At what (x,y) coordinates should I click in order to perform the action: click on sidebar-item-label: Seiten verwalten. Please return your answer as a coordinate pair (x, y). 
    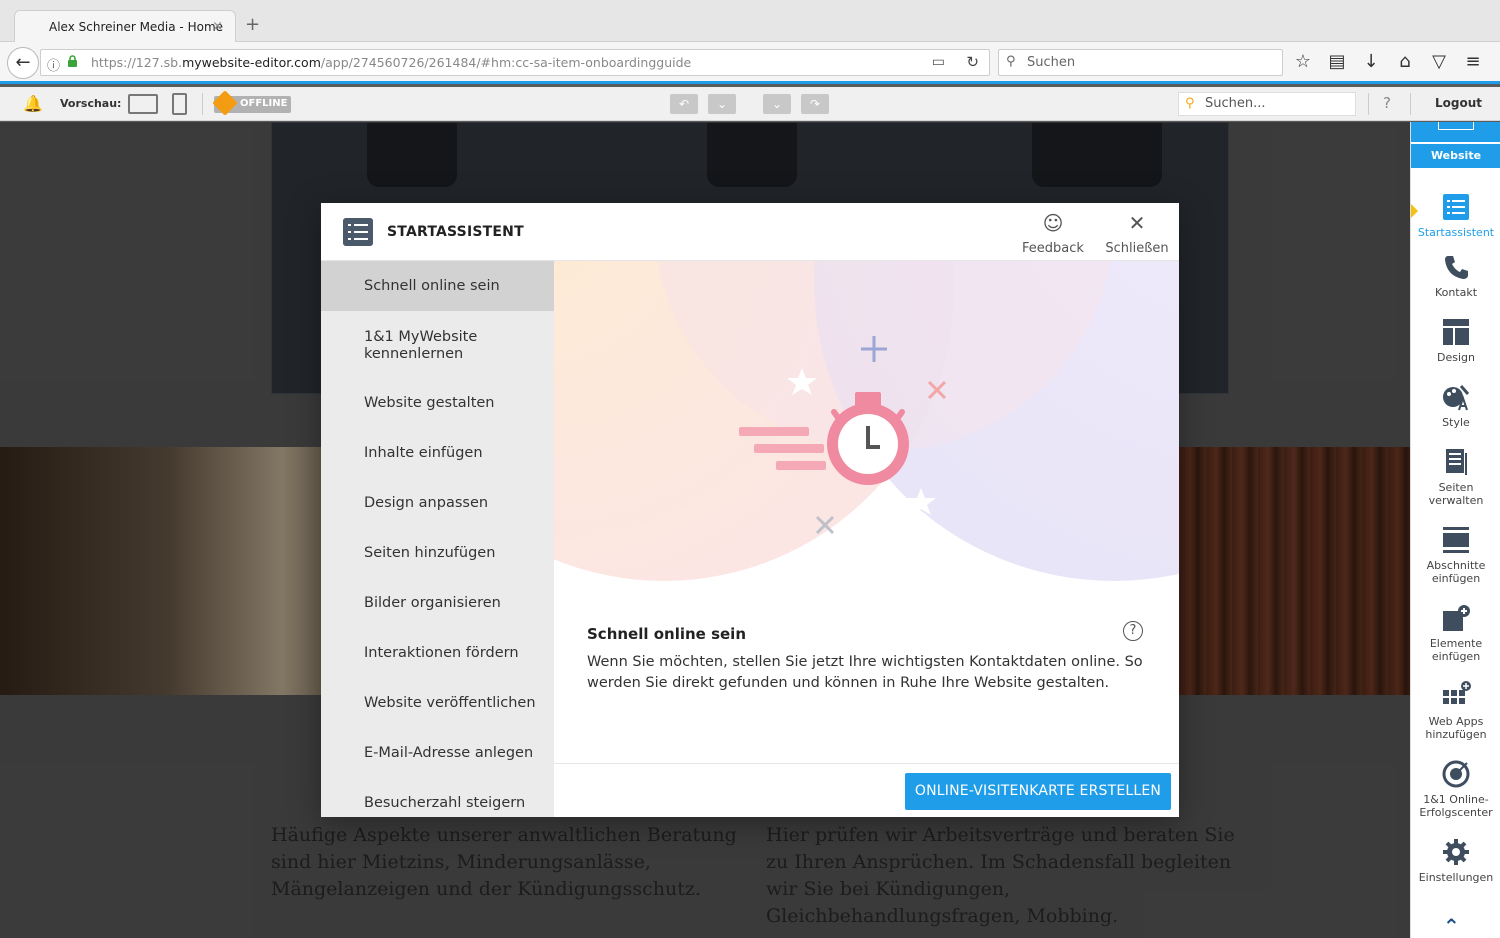
    Looking at the image, I should click on (1456, 494).